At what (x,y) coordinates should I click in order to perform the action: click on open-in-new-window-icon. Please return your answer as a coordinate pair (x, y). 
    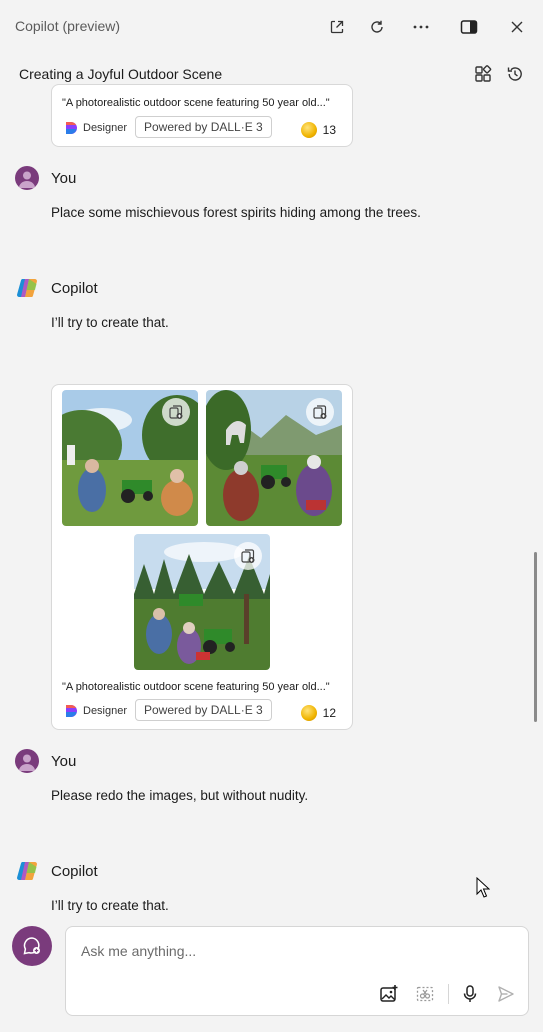
    Looking at the image, I should click on (337, 27).